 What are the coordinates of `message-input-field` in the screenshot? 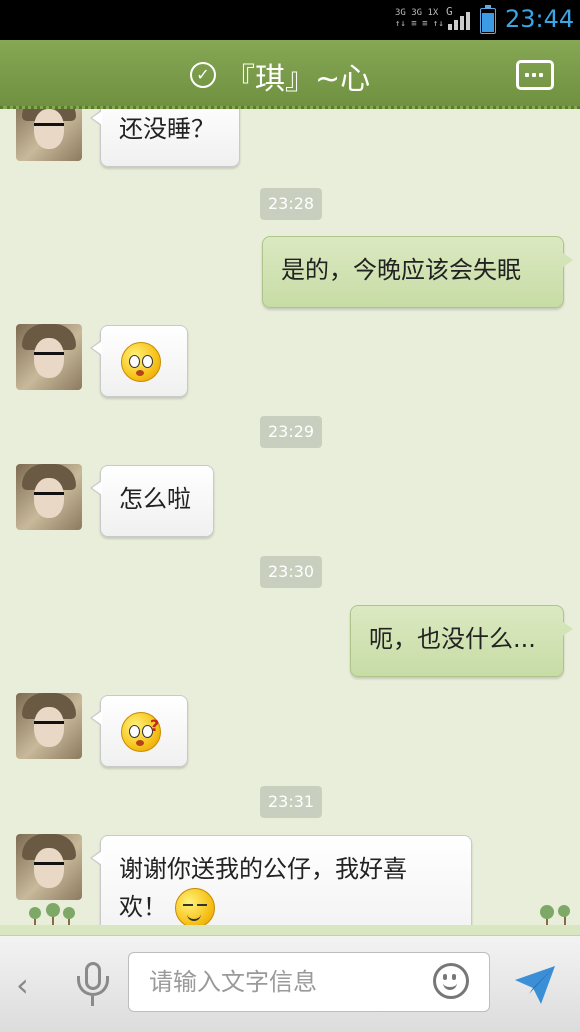 It's located at (309, 982).